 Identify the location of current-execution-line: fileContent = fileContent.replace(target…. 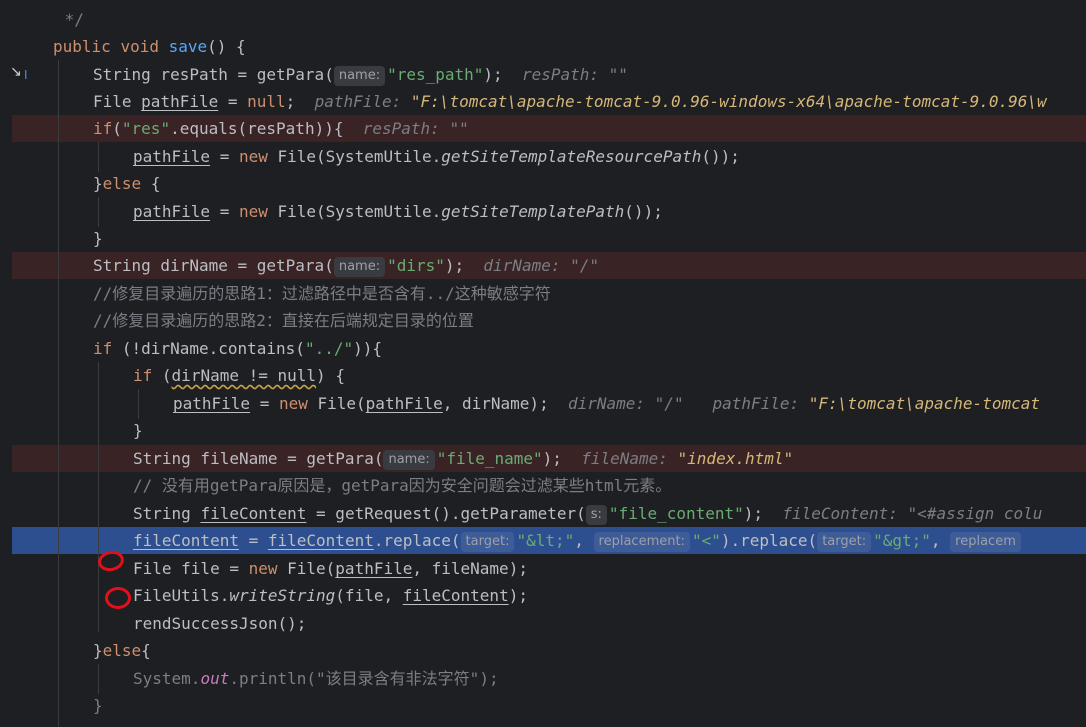
(543, 541).